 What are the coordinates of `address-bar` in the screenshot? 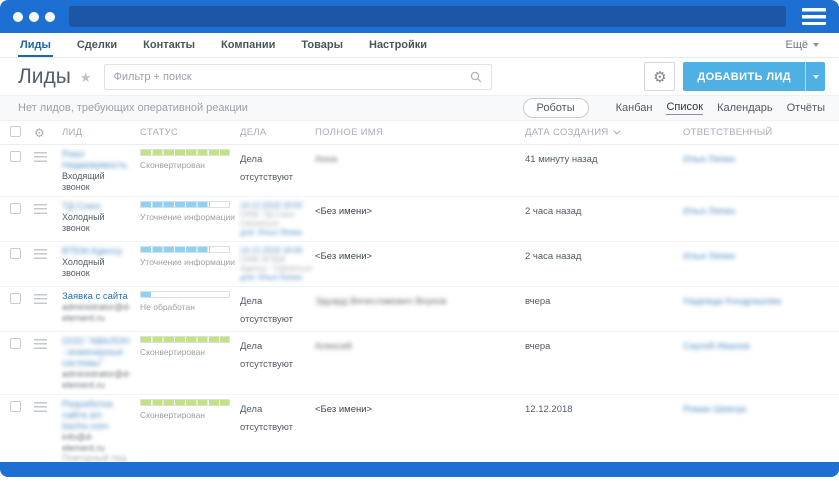 It's located at (427, 16).